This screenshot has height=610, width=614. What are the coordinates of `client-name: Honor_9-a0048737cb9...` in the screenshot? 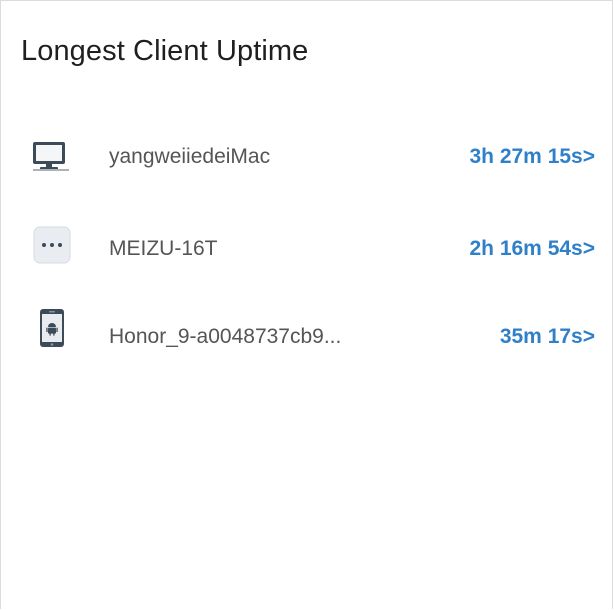 It's located at (225, 336).